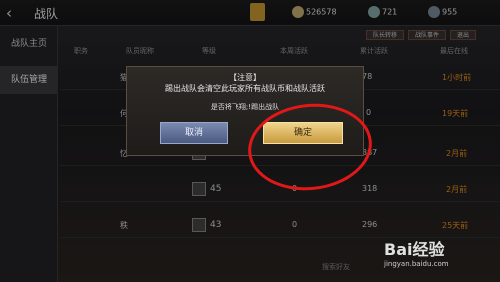 The width and height of the screenshot is (500, 282). Describe the element at coordinates (414, 249) in the screenshot. I see `watermark-brand: Bai经验` at that location.